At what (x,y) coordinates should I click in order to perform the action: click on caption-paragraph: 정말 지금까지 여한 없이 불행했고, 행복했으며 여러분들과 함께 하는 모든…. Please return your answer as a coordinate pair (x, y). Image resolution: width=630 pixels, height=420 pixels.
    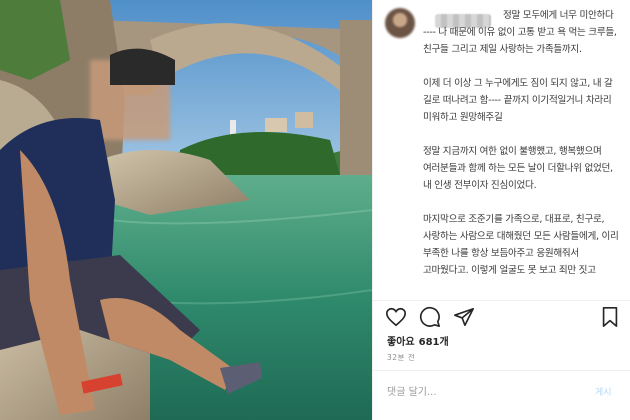
    Looking at the image, I should click on (518, 168).